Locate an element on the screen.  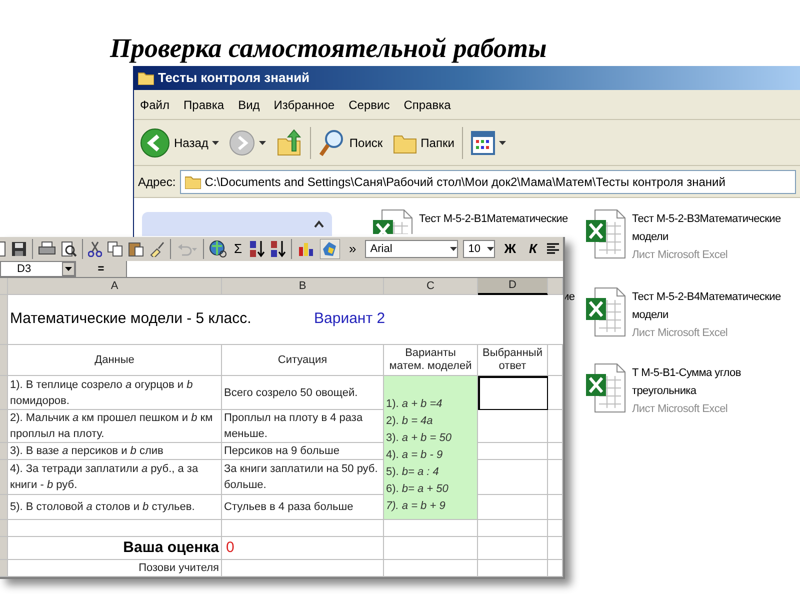
file-name: Тест М-5-2-В3Математические is located at coordinates (706, 219).